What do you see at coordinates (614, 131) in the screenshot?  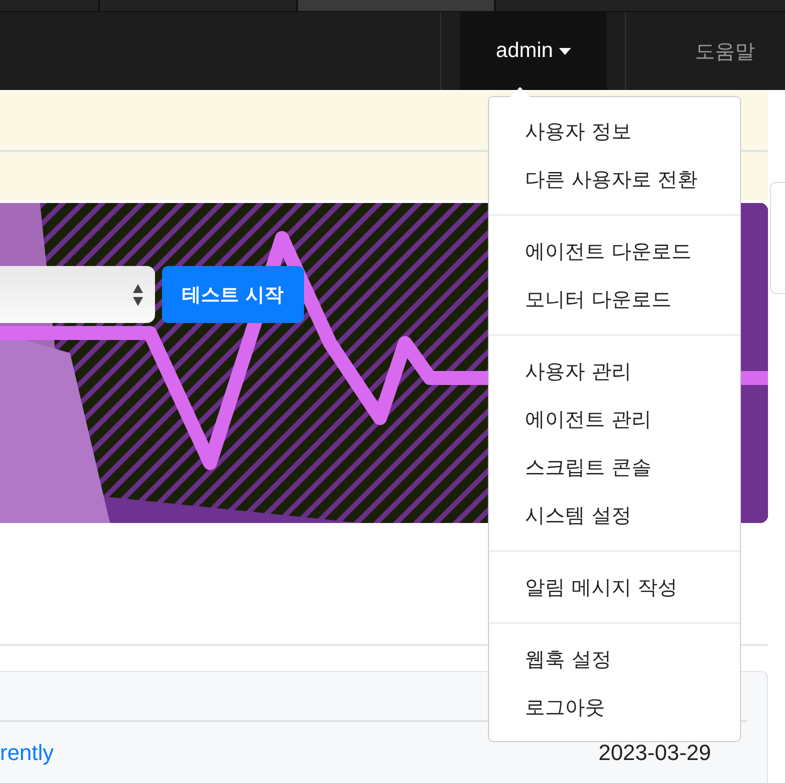 I see `menu-item: 사용자 정보` at bounding box center [614, 131].